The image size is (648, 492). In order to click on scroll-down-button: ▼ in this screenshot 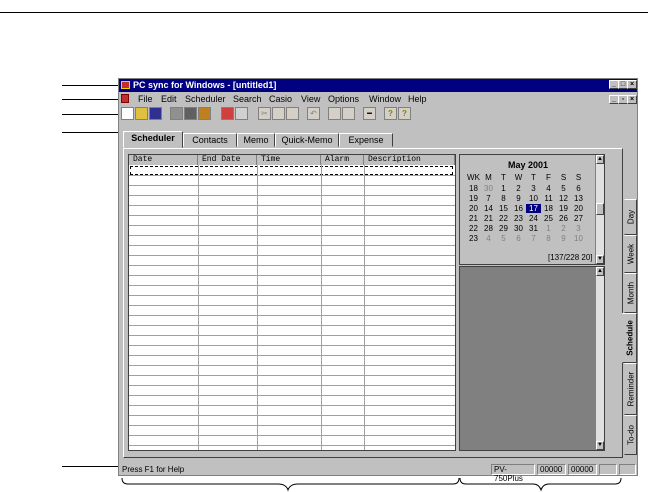, I will do `click(600, 259)`.